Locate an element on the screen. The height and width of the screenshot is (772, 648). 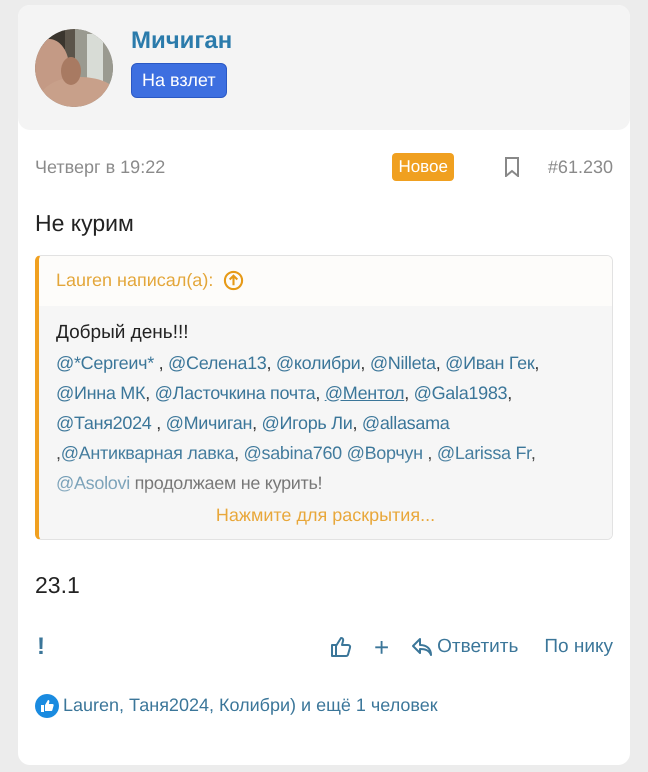
mention-link: @Ласточкина почта is located at coordinates (235, 392).